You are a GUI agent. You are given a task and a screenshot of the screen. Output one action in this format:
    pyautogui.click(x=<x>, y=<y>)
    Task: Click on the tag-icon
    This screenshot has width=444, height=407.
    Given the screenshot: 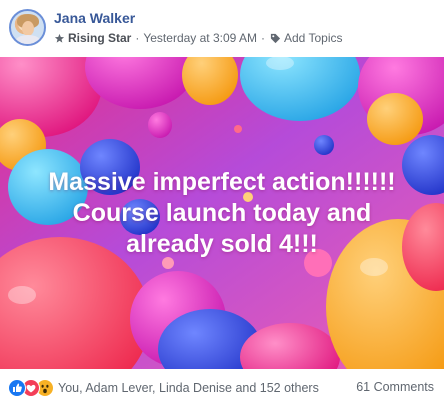 What is the action you would take?
    pyautogui.click(x=275, y=38)
    